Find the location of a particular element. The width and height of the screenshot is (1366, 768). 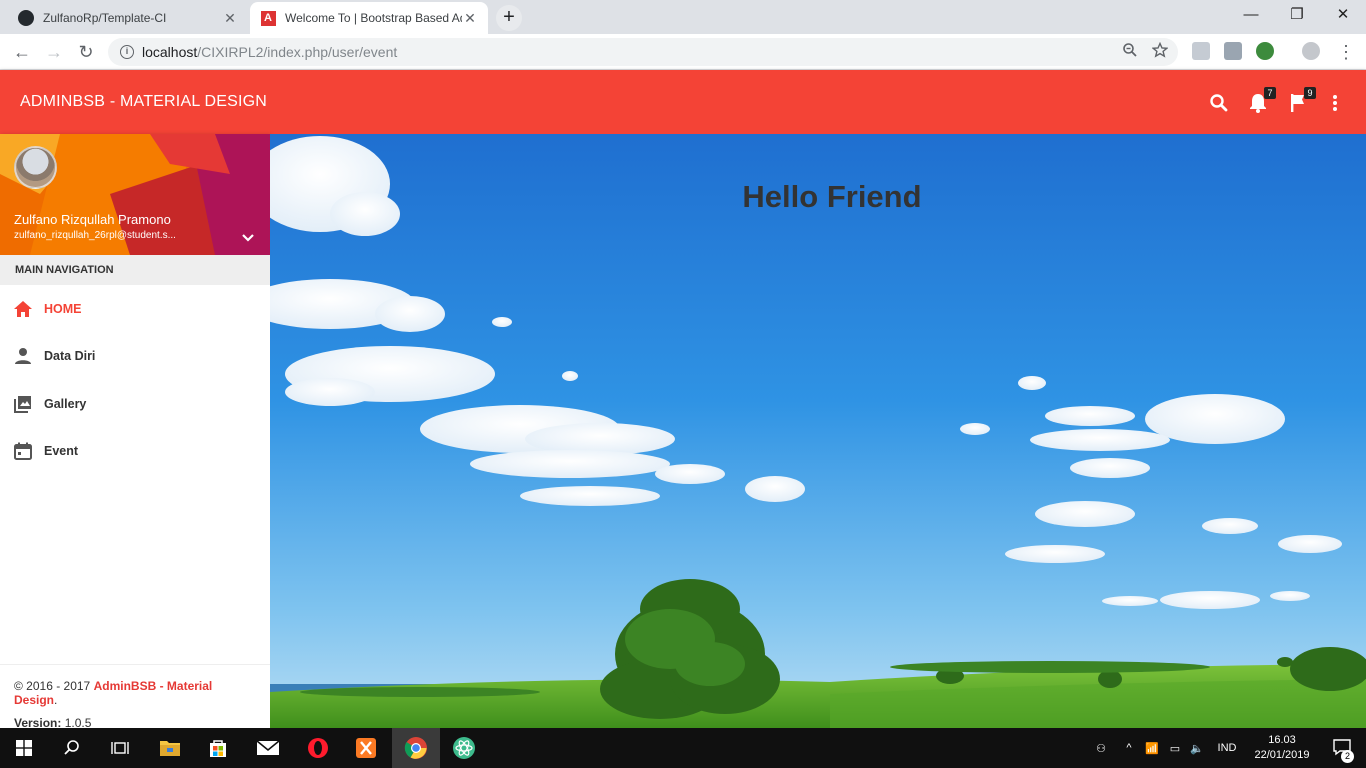

back-icon: ← is located at coordinates (22, 52).